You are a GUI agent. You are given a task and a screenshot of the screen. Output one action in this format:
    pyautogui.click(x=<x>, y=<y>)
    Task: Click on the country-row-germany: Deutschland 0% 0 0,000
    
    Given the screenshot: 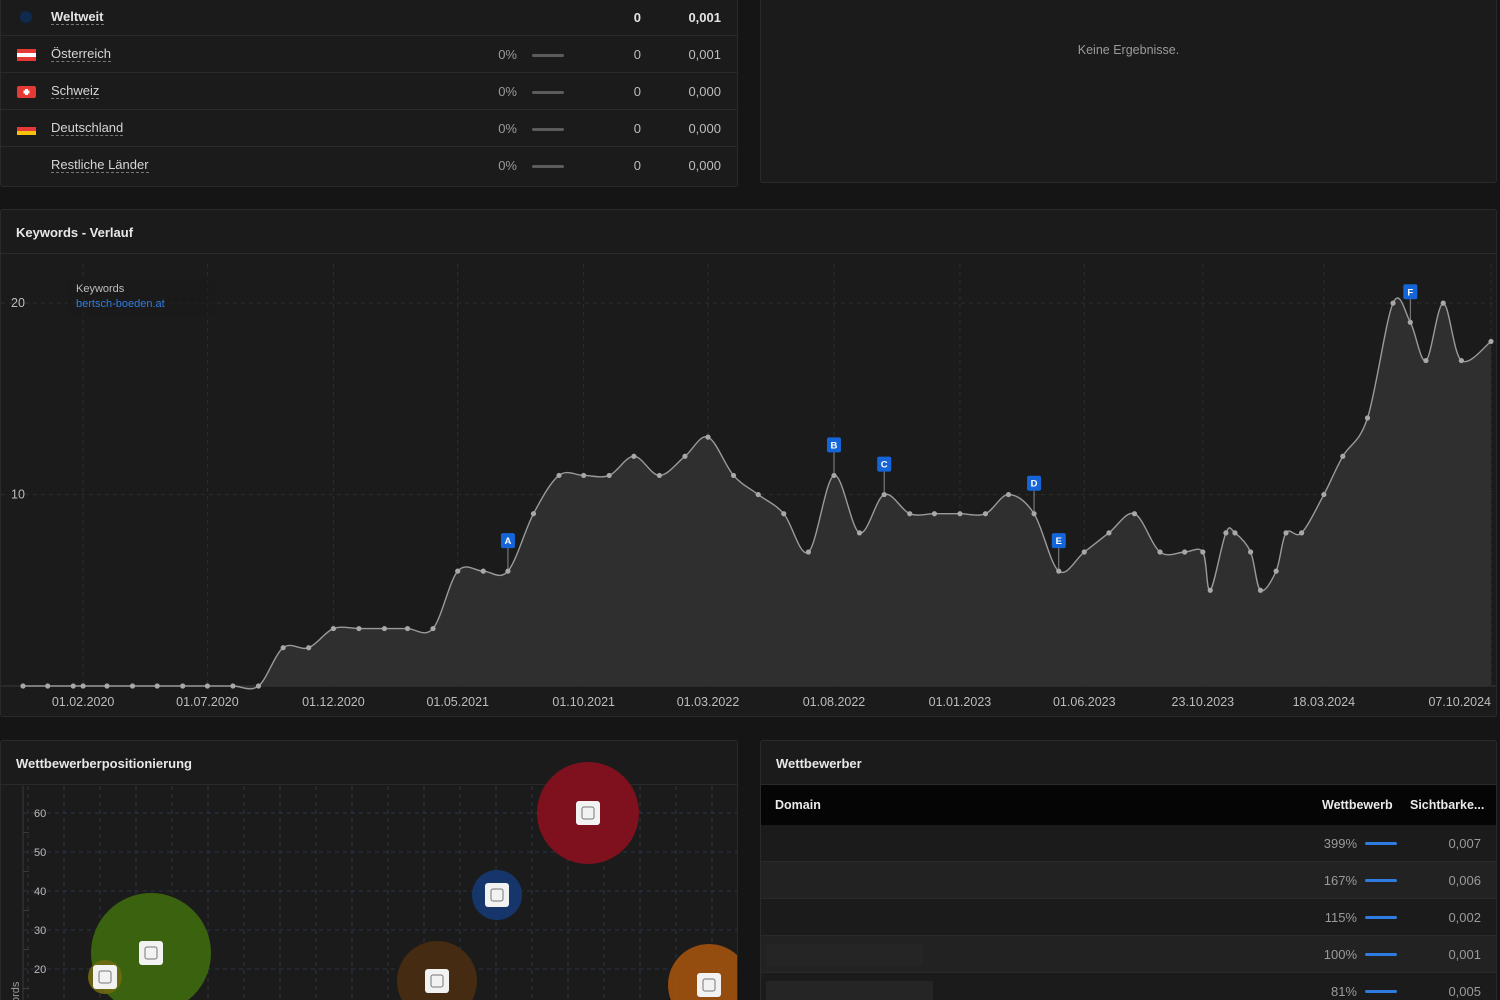 What is the action you would take?
    pyautogui.click(x=369, y=128)
    